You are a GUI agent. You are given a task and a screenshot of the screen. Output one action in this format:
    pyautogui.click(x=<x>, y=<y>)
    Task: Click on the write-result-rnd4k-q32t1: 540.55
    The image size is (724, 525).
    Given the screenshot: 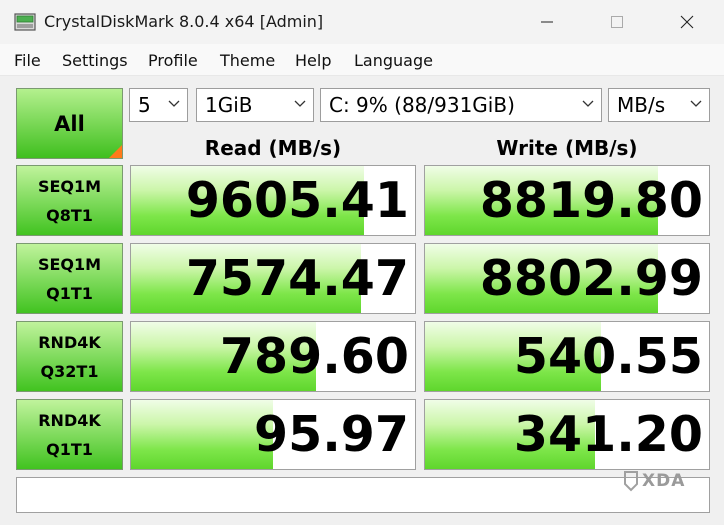 What is the action you would take?
    pyautogui.click(x=567, y=356)
    